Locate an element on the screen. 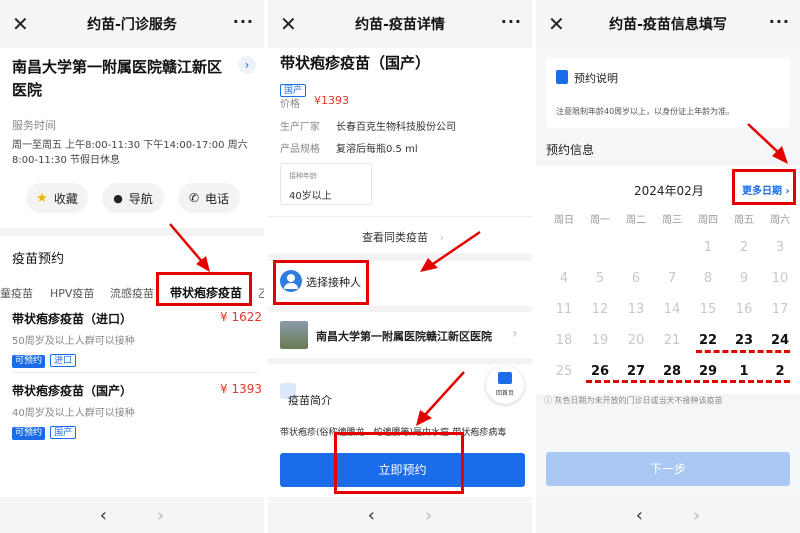 Image resolution: width=800 pixels, height=533 pixels. phone-icon: ✆ is located at coordinates (194, 198).